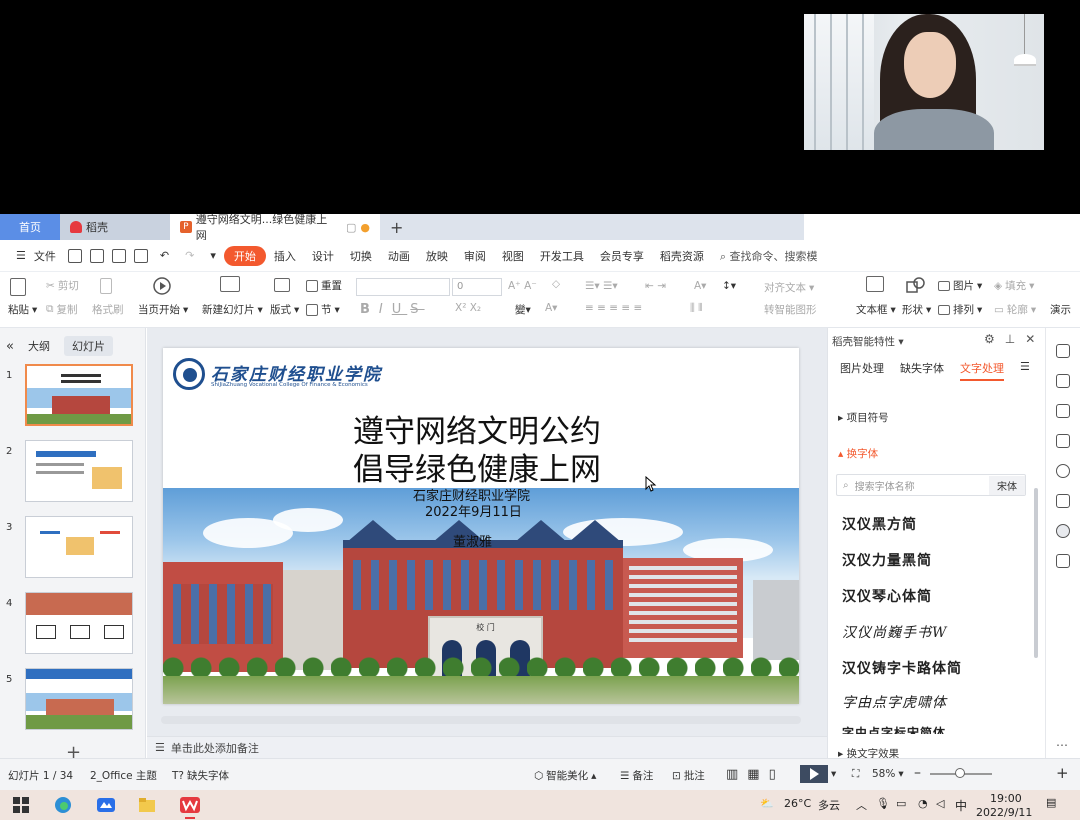 This screenshot has width=1080, height=820. Describe the element at coordinates (789, 287) in the screenshot. I see `align-text-button: 对齐文本 ▾` at that location.